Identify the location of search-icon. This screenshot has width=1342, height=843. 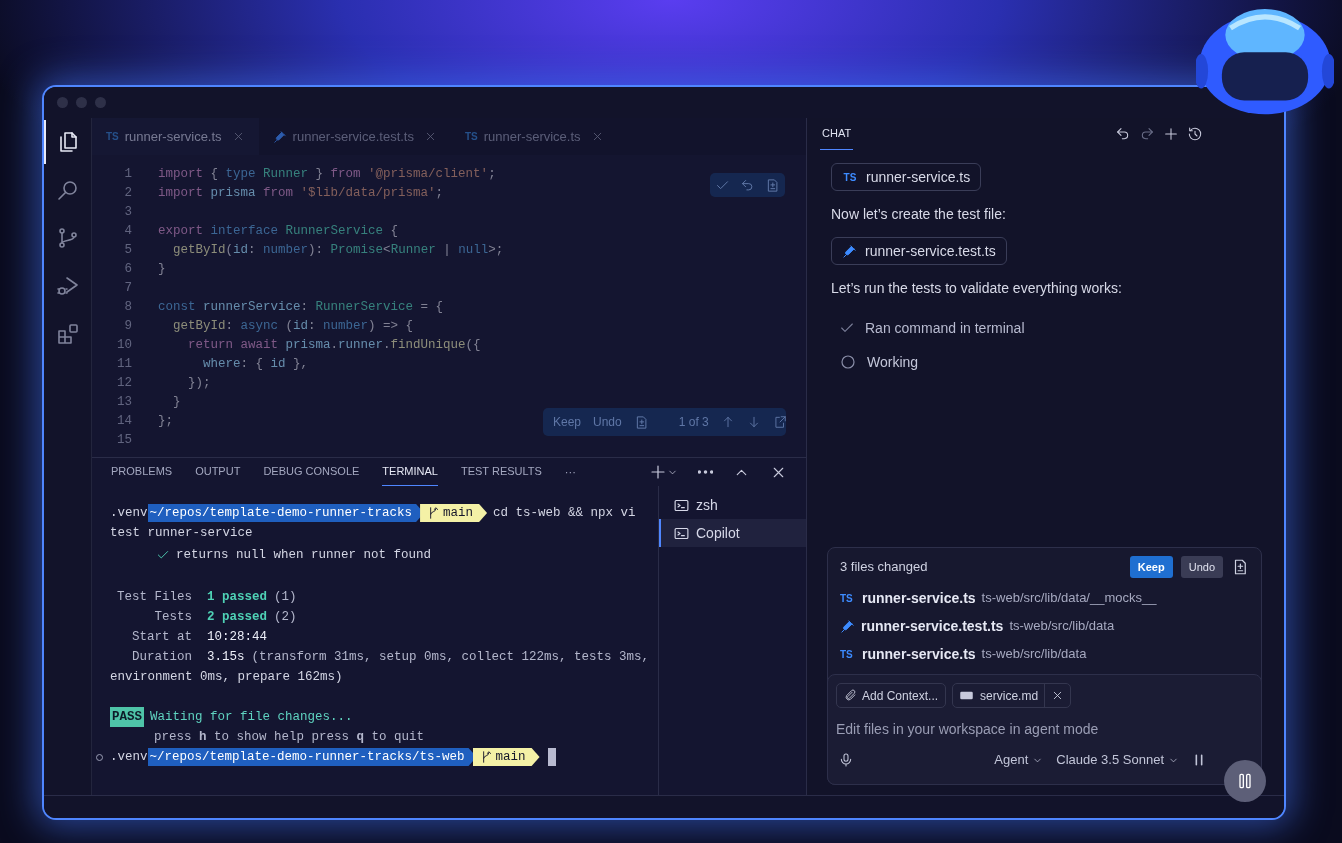
(67, 190).